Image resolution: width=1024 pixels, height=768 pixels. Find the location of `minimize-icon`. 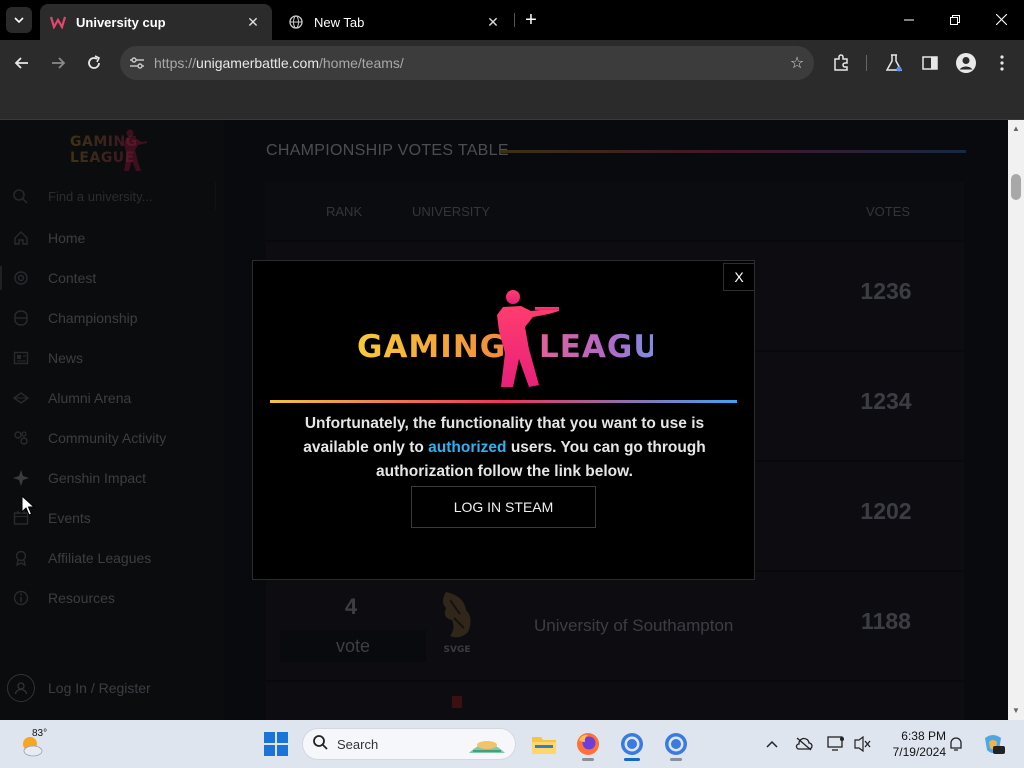

minimize-icon is located at coordinates (909, 20).